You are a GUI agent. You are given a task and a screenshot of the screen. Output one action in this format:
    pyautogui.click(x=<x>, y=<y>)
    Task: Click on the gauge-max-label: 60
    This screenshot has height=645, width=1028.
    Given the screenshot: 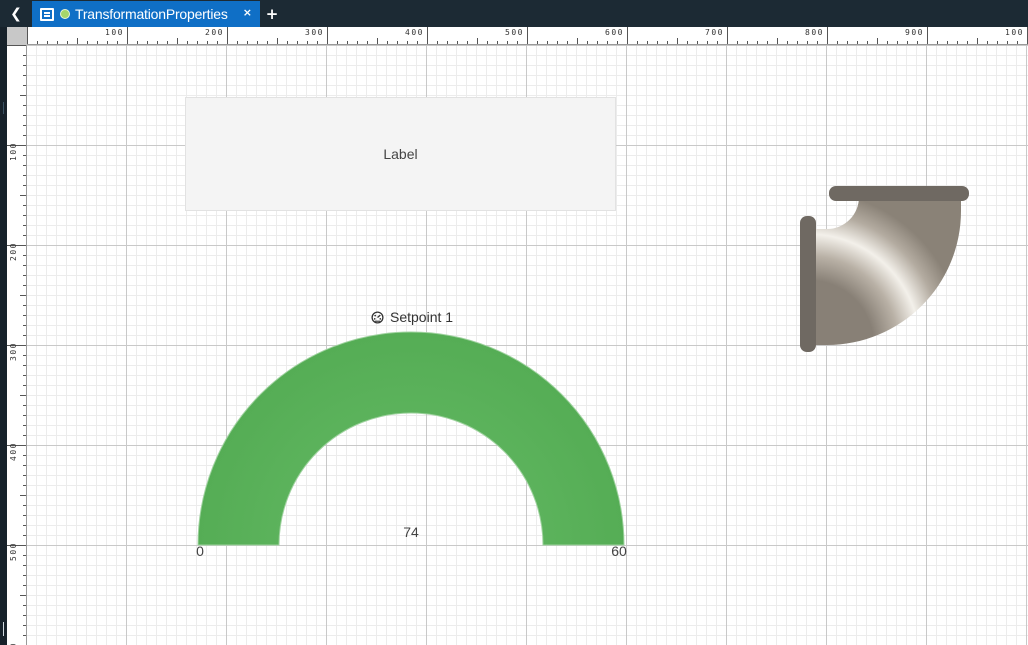 What is the action you would take?
    pyautogui.click(x=619, y=551)
    